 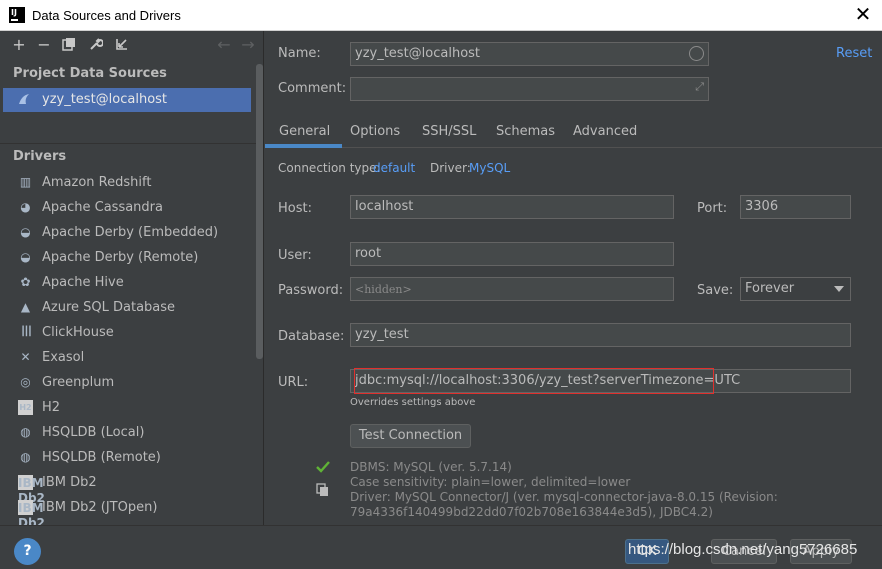 What do you see at coordinates (394, 168) in the screenshot?
I see `connection-type-link: default` at bounding box center [394, 168].